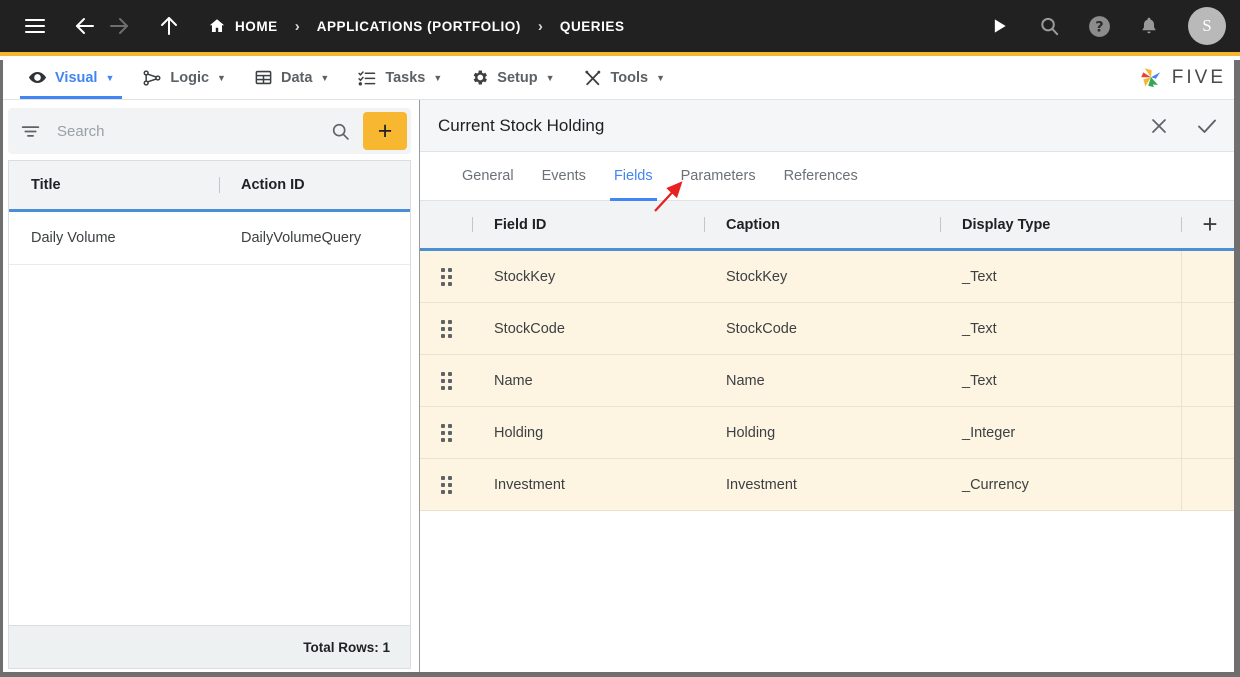 The width and height of the screenshot is (1240, 677). Describe the element at coordinates (829, 329) in the screenshot. I see `table-row: StockCode StockCode _Text` at that location.